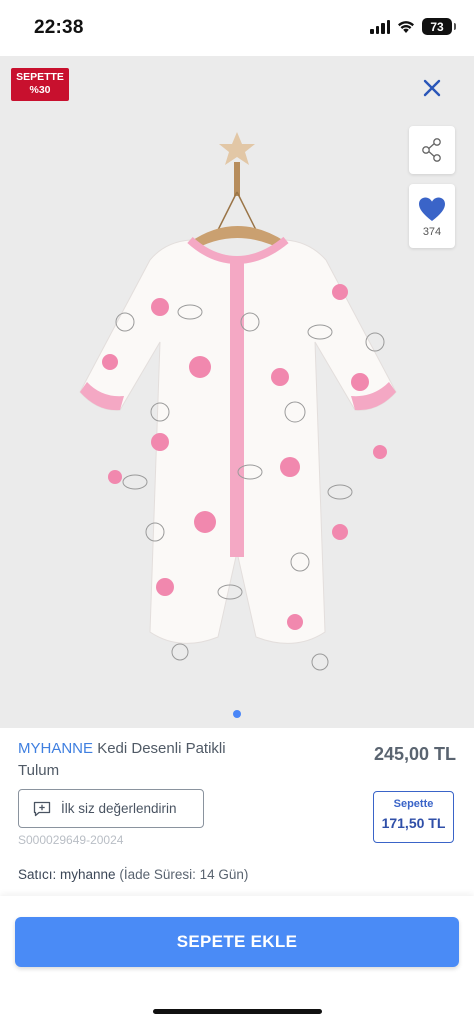 Image resolution: width=474 pixels, height=1024 pixels. What do you see at coordinates (184, 874) in the screenshot?
I see `return-period: (İade Süresi: 14 Gün)` at bounding box center [184, 874].